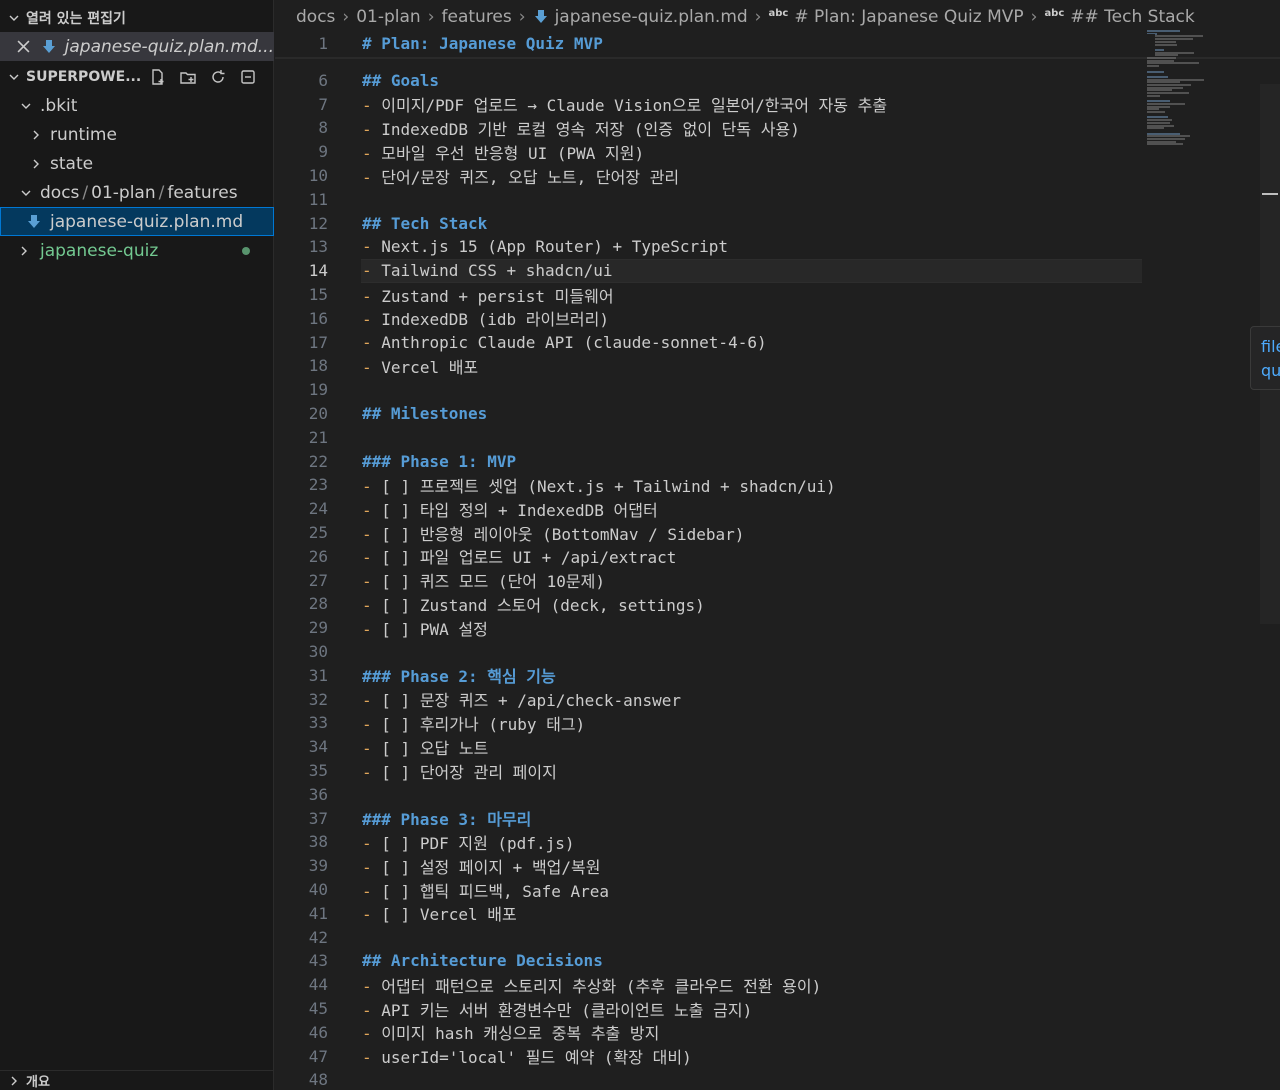 The image size is (1280, 1090). Describe the element at coordinates (715, 652) in the screenshot. I see `code-line: 30` at that location.